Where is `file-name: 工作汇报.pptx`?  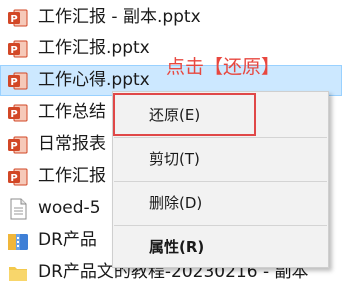
file-name: 工作汇报.pptx is located at coordinates (94, 48).